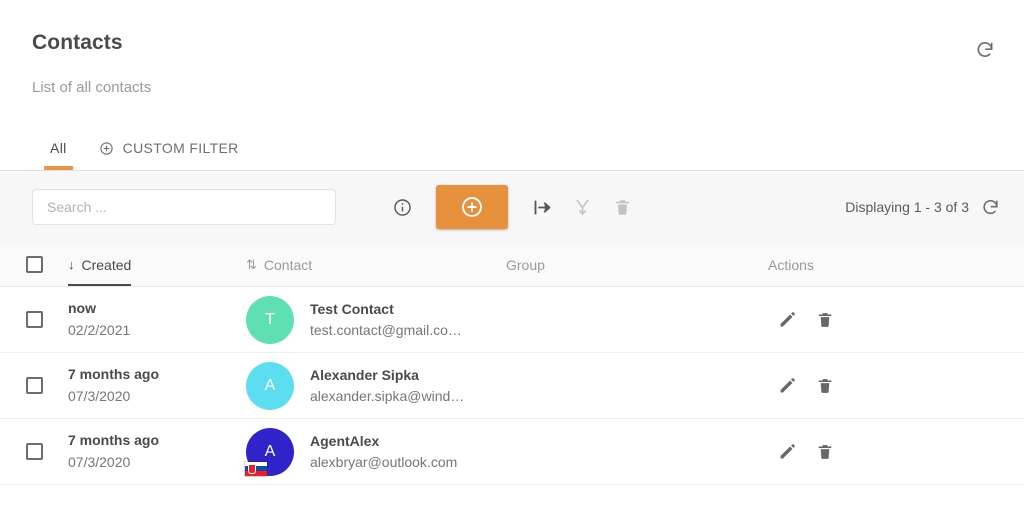 The height and width of the screenshot is (521, 1024). What do you see at coordinates (632, 265) in the screenshot?
I see `column-header-group: Group` at bounding box center [632, 265].